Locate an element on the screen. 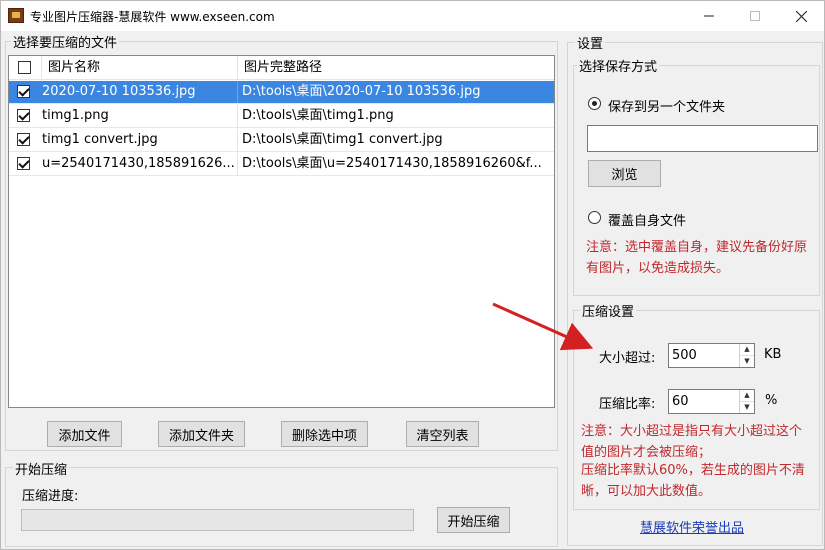 The image size is (825, 550). select-all-checkbox is located at coordinates (24, 67).